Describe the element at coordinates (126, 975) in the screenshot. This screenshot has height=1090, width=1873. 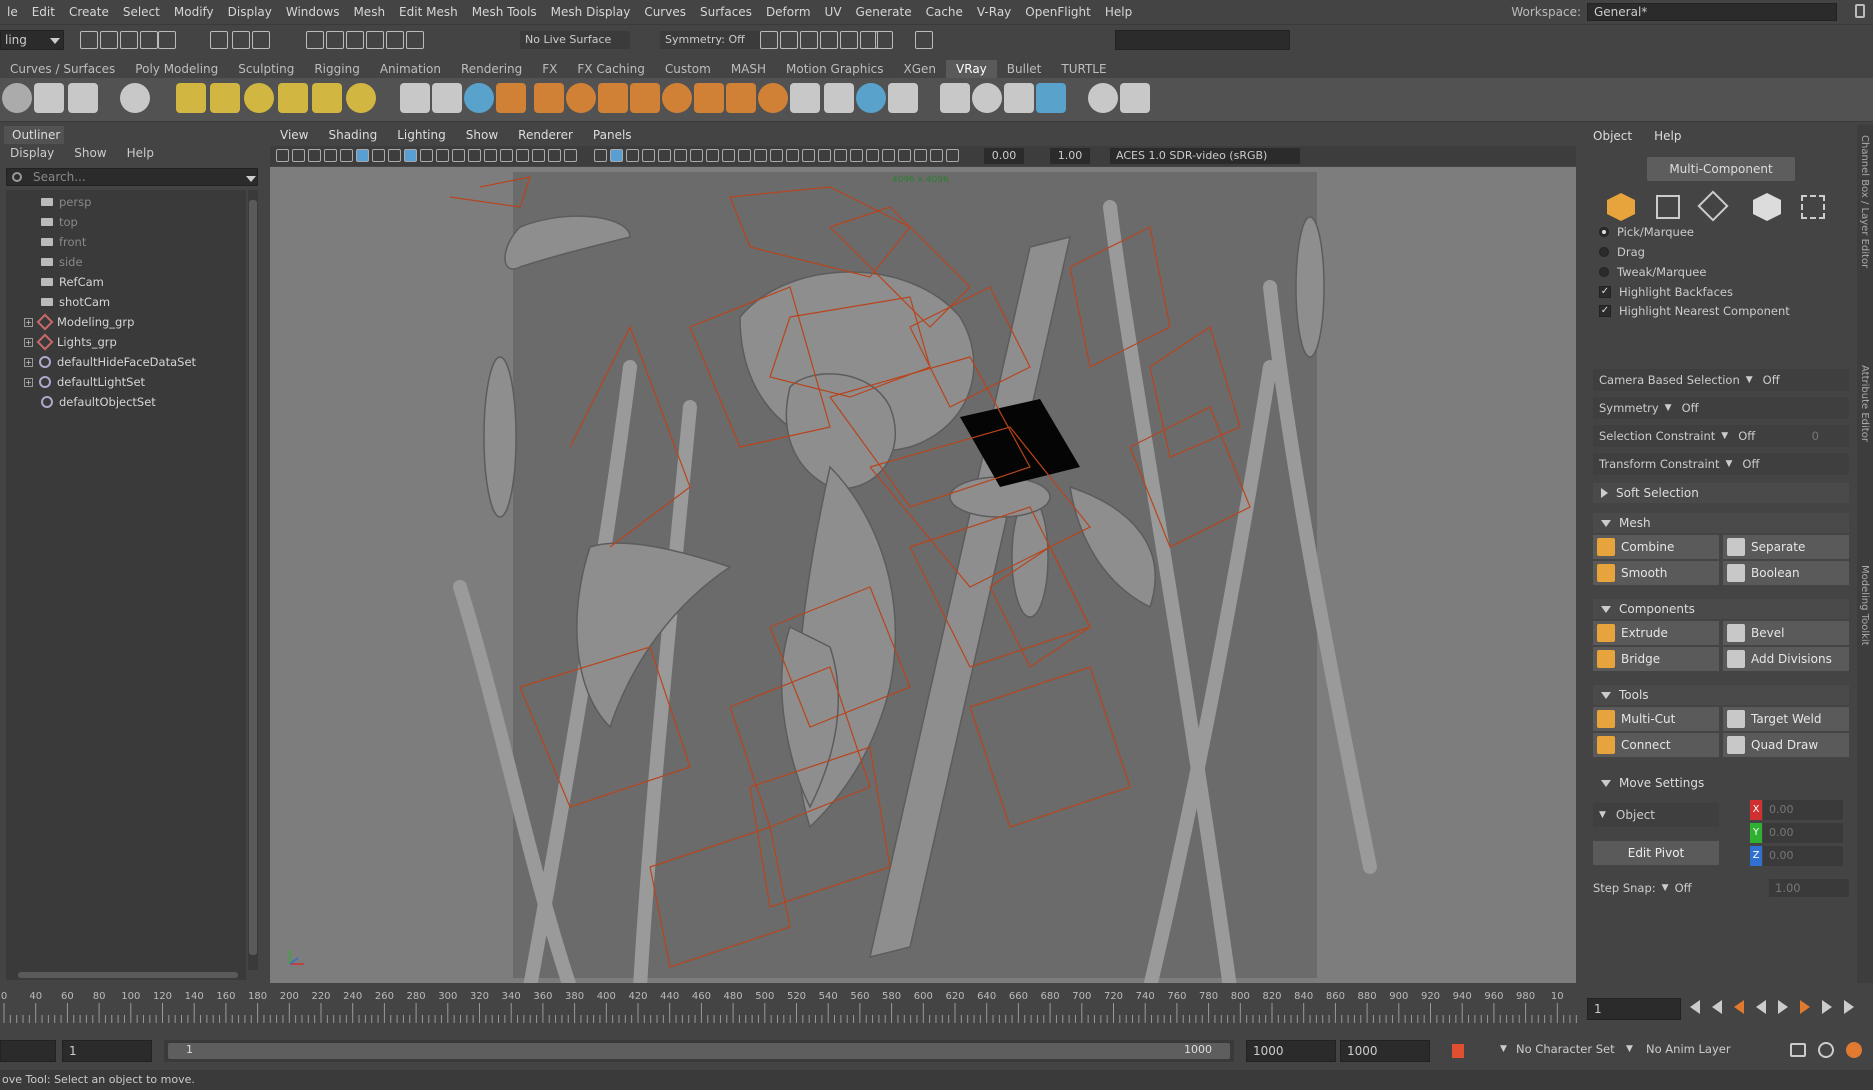
I see `outliner-hscrollbar` at that location.